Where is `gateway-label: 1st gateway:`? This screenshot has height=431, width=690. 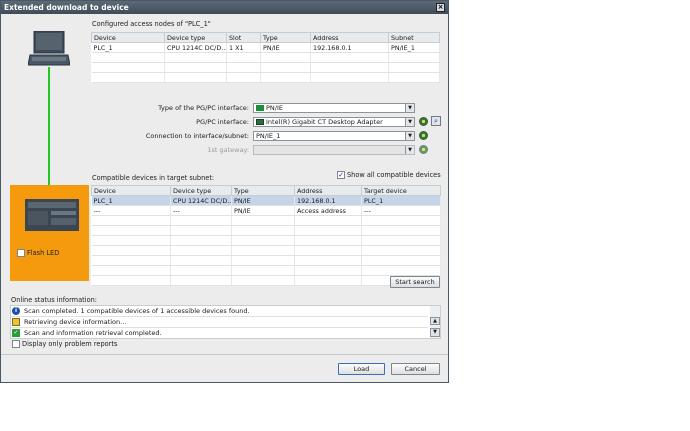 gateway-label: 1st gateway: is located at coordinates (228, 150).